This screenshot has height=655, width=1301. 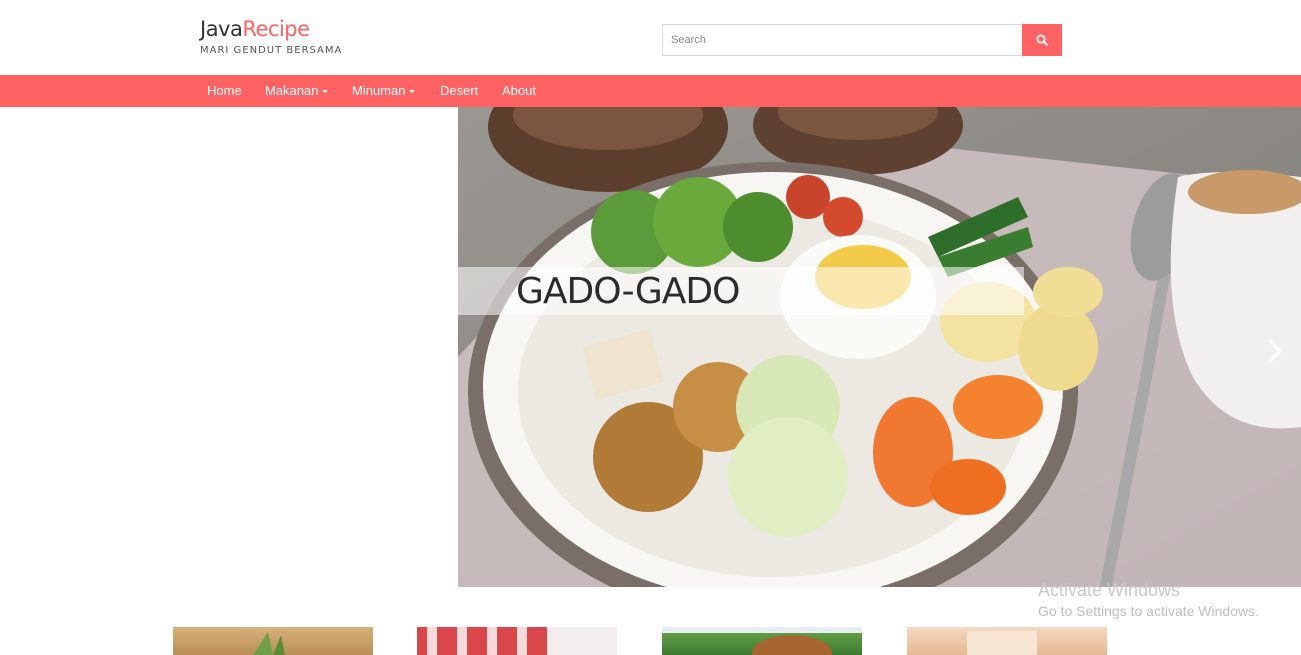 I want to click on nav-item-label: Desert, so click(x=459, y=90).